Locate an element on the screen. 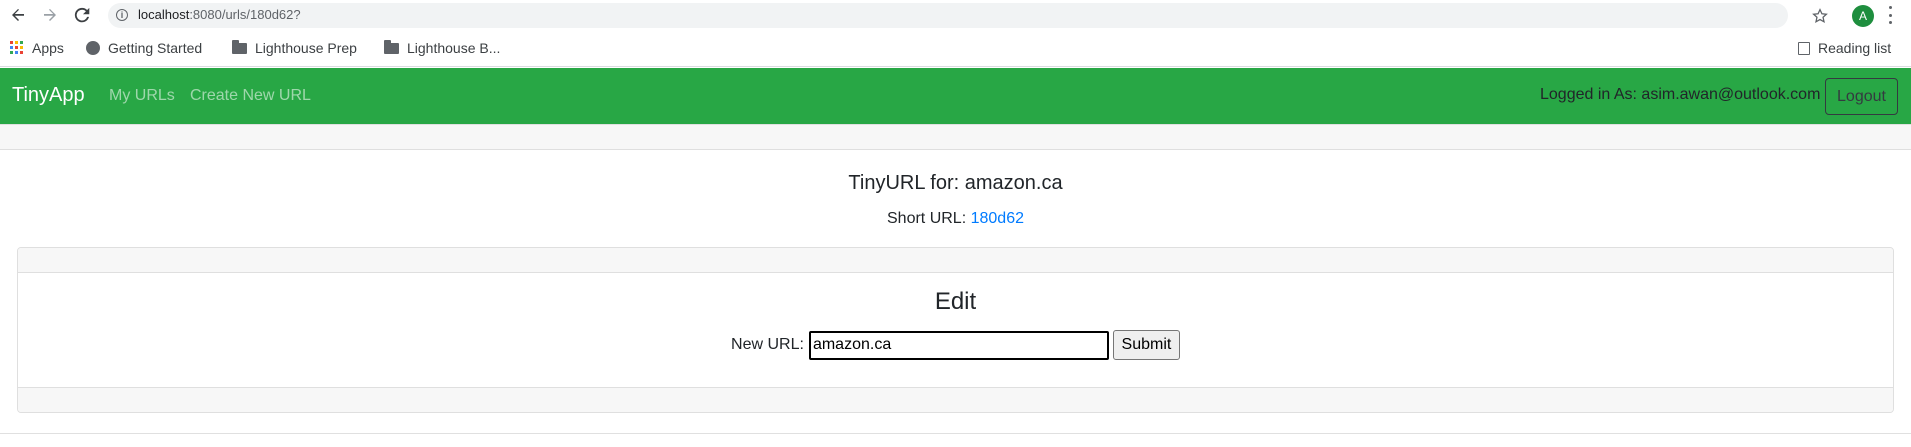  new-url-label: New URL: is located at coordinates (767, 344).